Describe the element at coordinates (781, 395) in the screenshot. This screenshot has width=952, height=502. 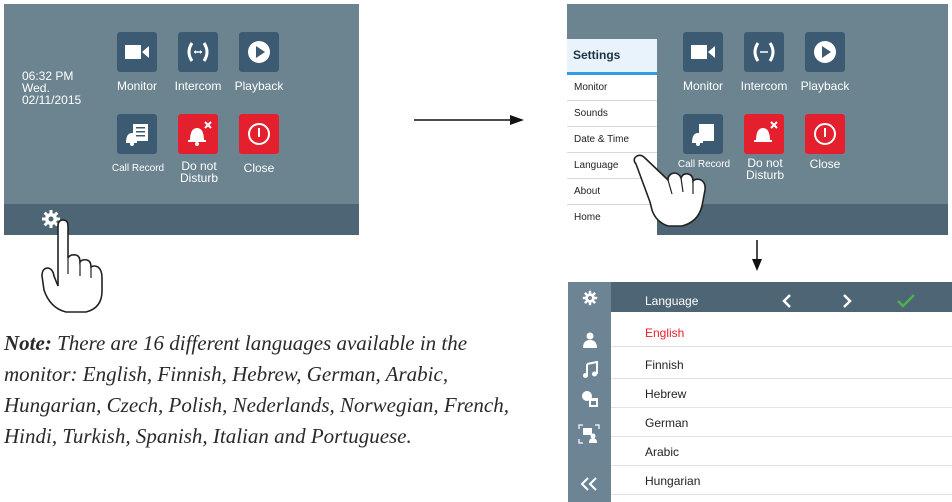
I see `language-row-hebrew: Hebrew` at that location.